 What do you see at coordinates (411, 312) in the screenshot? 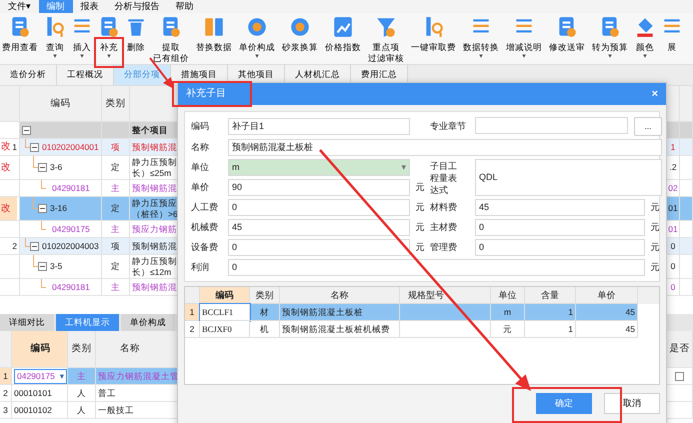
I see `table-row: 1 BCCLF1 材 预制钢筋混凝土板桩 m 1 45` at bounding box center [411, 312].